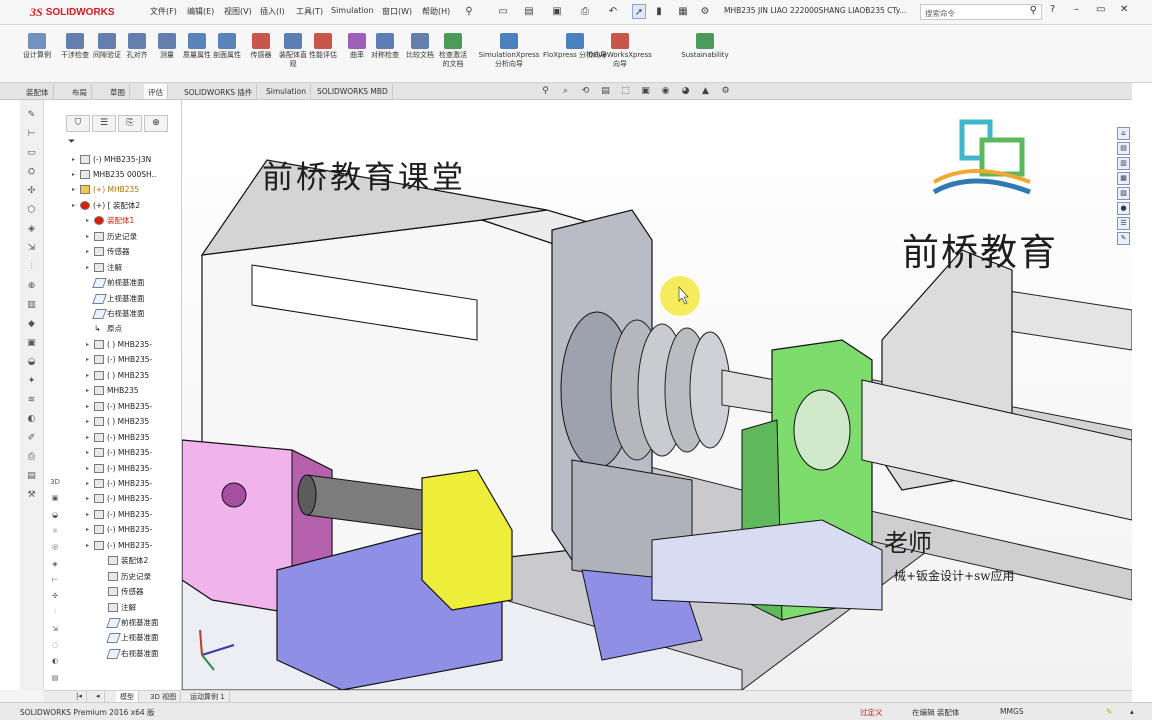  Describe the element at coordinates (138, 607) in the screenshot. I see `tree-node: 注解` at that location.